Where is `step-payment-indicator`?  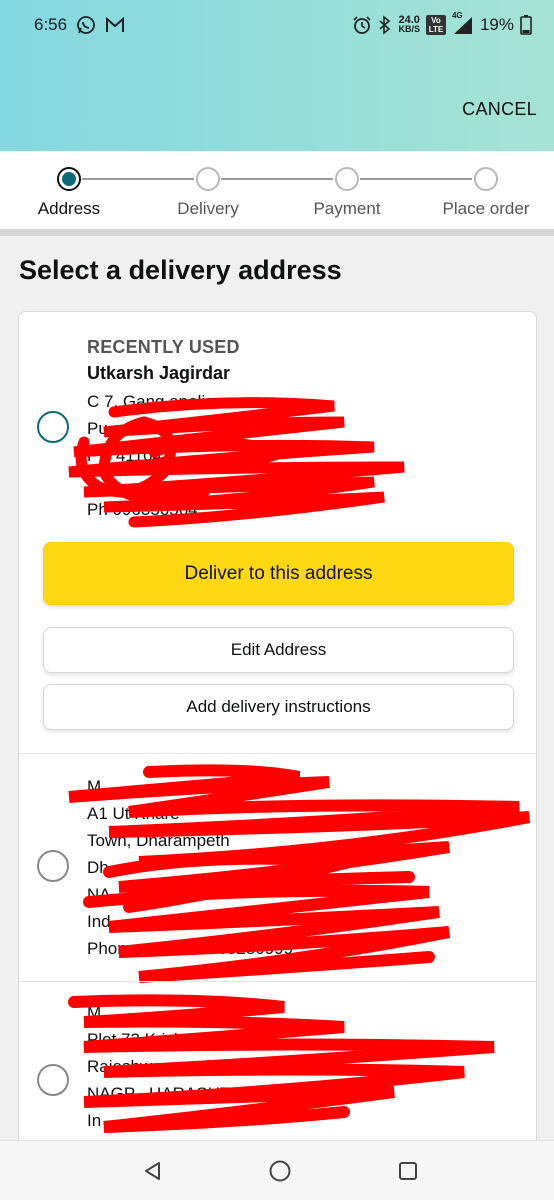
step-payment-indicator is located at coordinates (347, 179).